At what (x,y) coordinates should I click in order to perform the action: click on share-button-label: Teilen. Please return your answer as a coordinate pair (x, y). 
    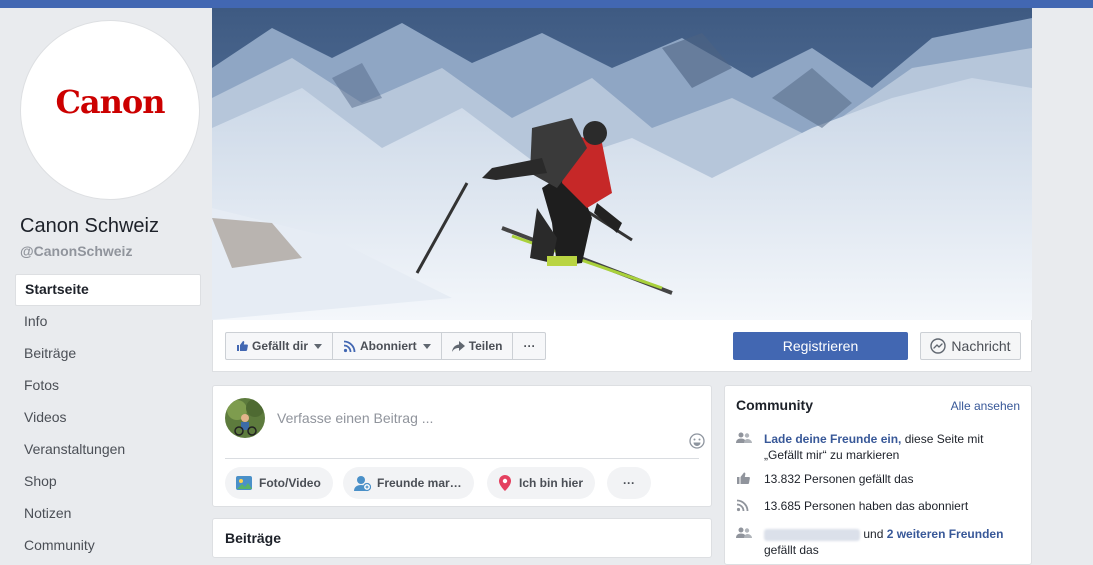
    Looking at the image, I should click on (485, 346).